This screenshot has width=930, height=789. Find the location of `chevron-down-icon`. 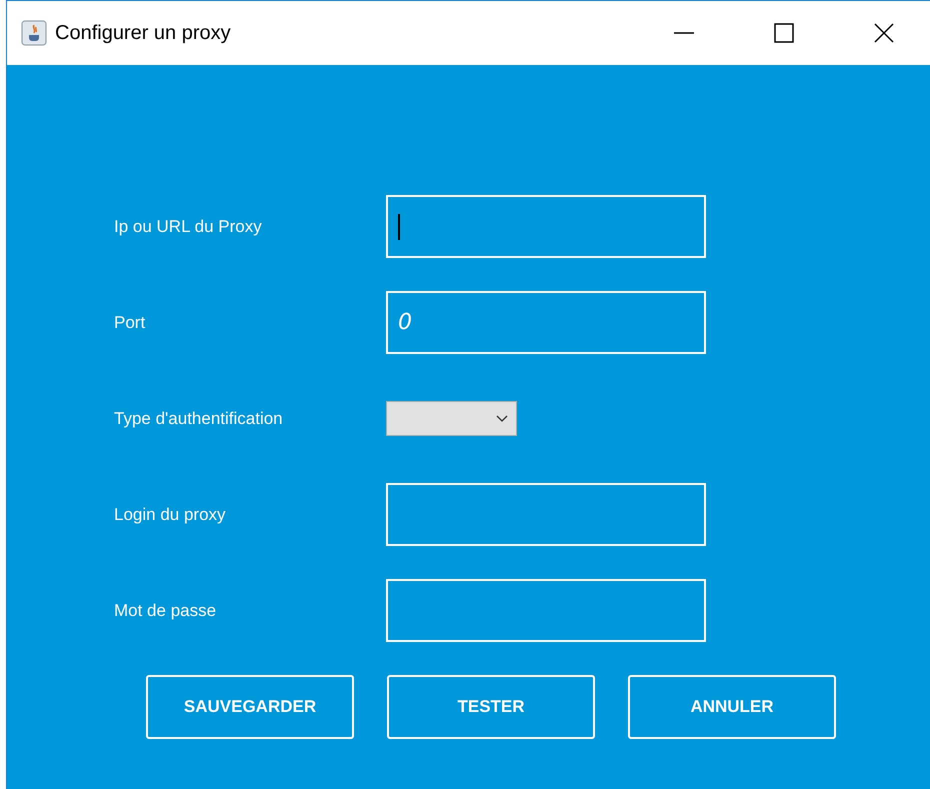

chevron-down-icon is located at coordinates (502, 418).